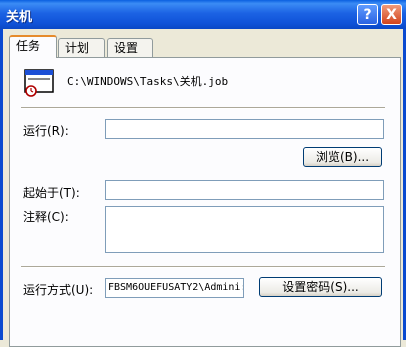  I want to click on start-in-label: 起始于(T):, so click(51, 193).